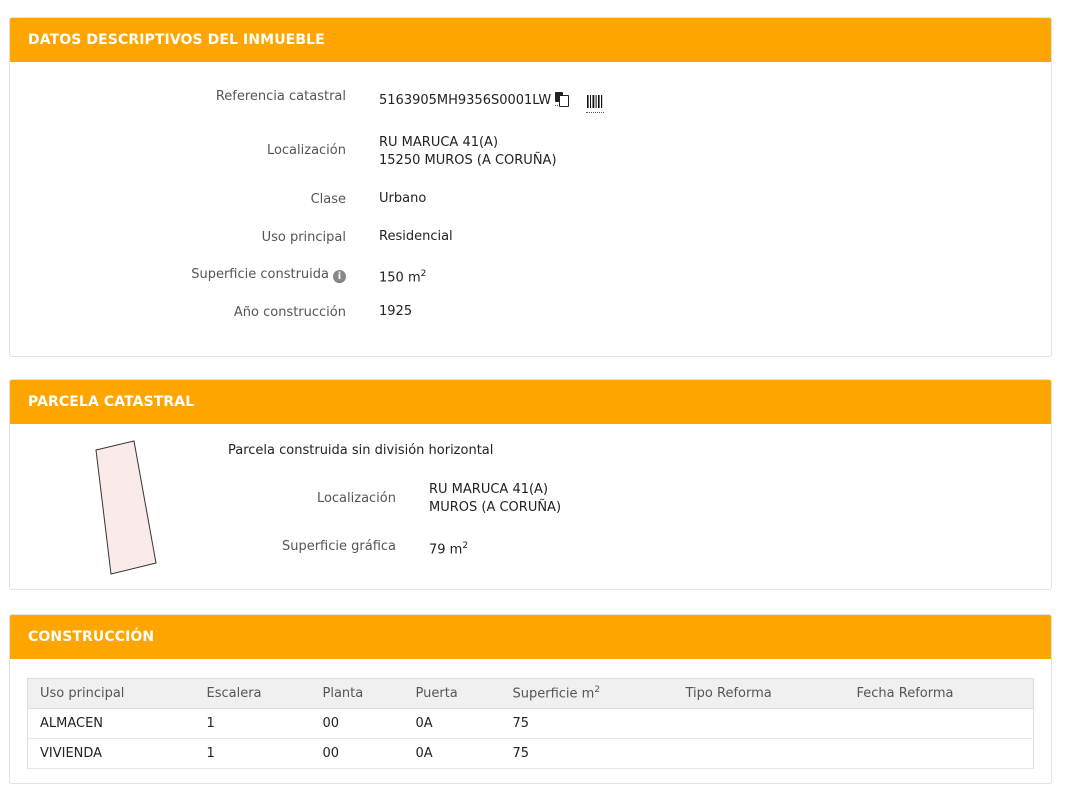 Image resolution: width=1065 pixels, height=800 pixels. Describe the element at coordinates (530, 40) in the screenshot. I see `datos-descriptivos-title: DATOS DESCRIPTIVOS DEL INMUEBLE` at that location.